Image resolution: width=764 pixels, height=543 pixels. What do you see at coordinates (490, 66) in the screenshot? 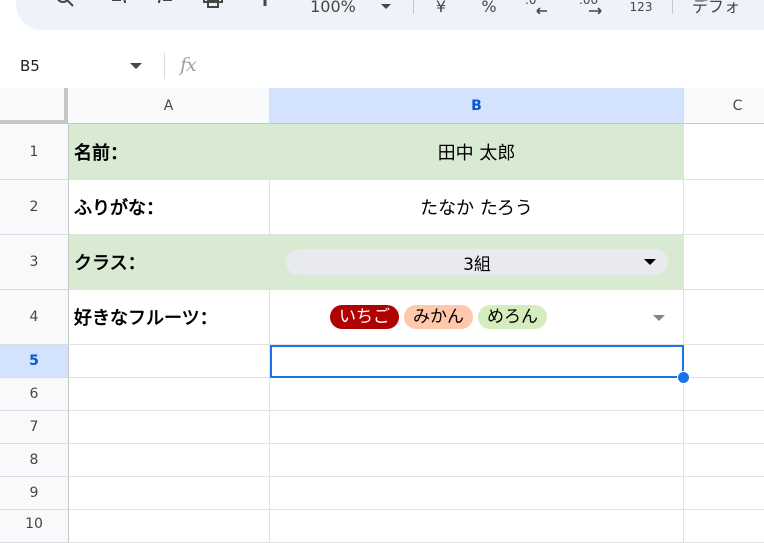
I see `formula-input` at bounding box center [490, 66].